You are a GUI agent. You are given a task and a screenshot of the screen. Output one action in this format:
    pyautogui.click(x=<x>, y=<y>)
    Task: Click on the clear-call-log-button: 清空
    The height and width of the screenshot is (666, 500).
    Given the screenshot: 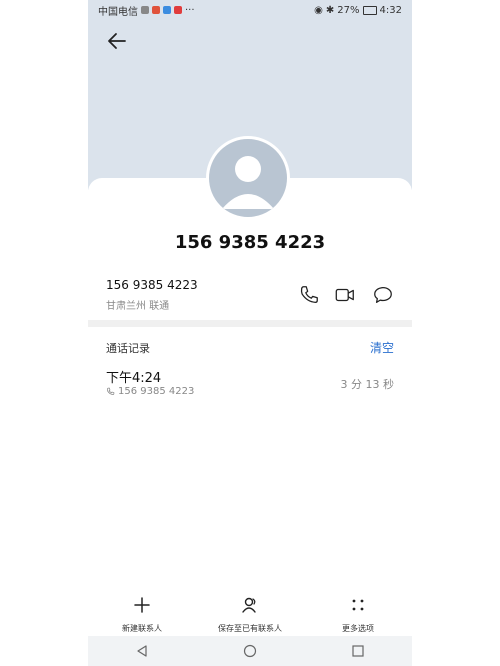 What is the action you would take?
    pyautogui.click(x=382, y=347)
    